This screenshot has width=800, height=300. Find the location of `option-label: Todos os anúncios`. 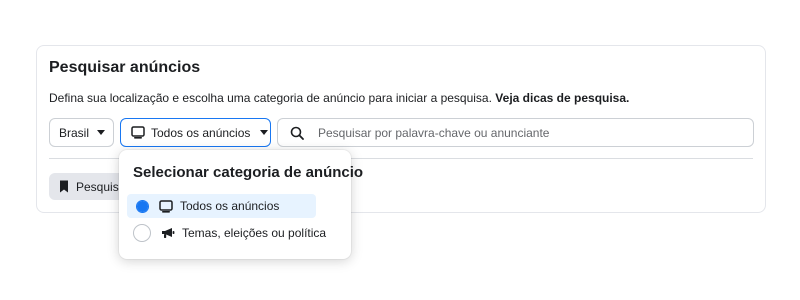

option-label: Todos os anúncios is located at coordinates (230, 206).